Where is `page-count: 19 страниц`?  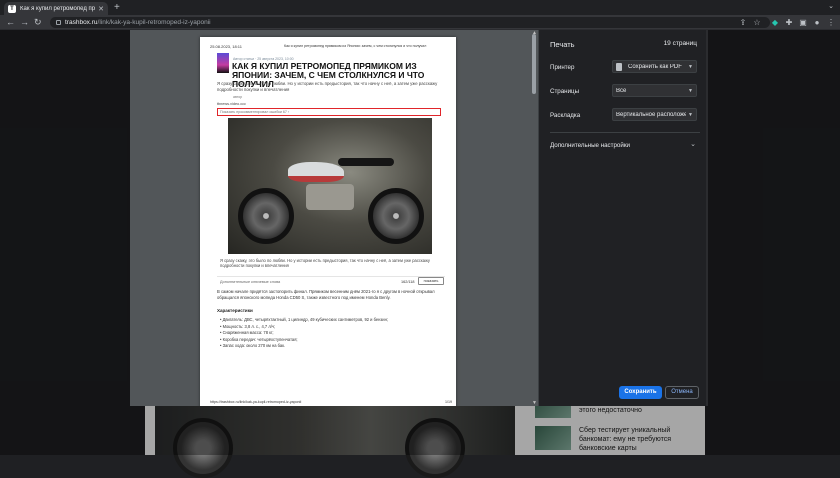 page-count: 19 страниц is located at coordinates (680, 43).